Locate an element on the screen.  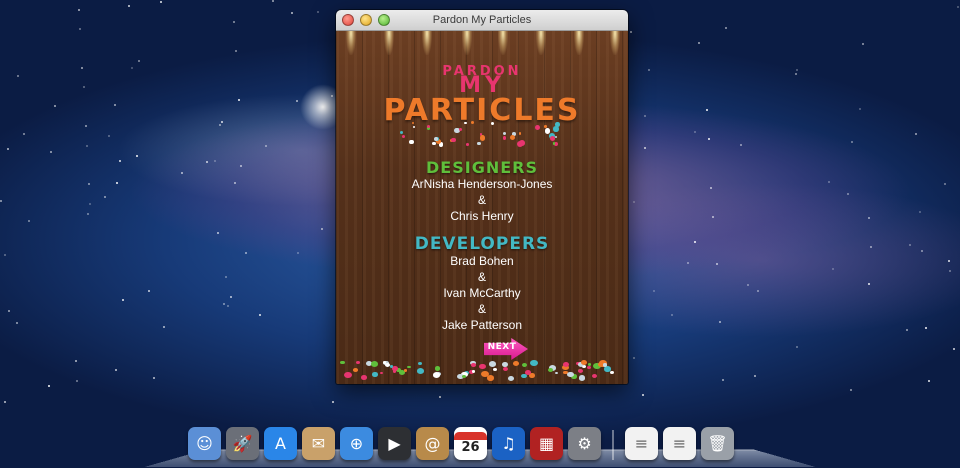
particle-pebbles is located at coordinates (482, 368).